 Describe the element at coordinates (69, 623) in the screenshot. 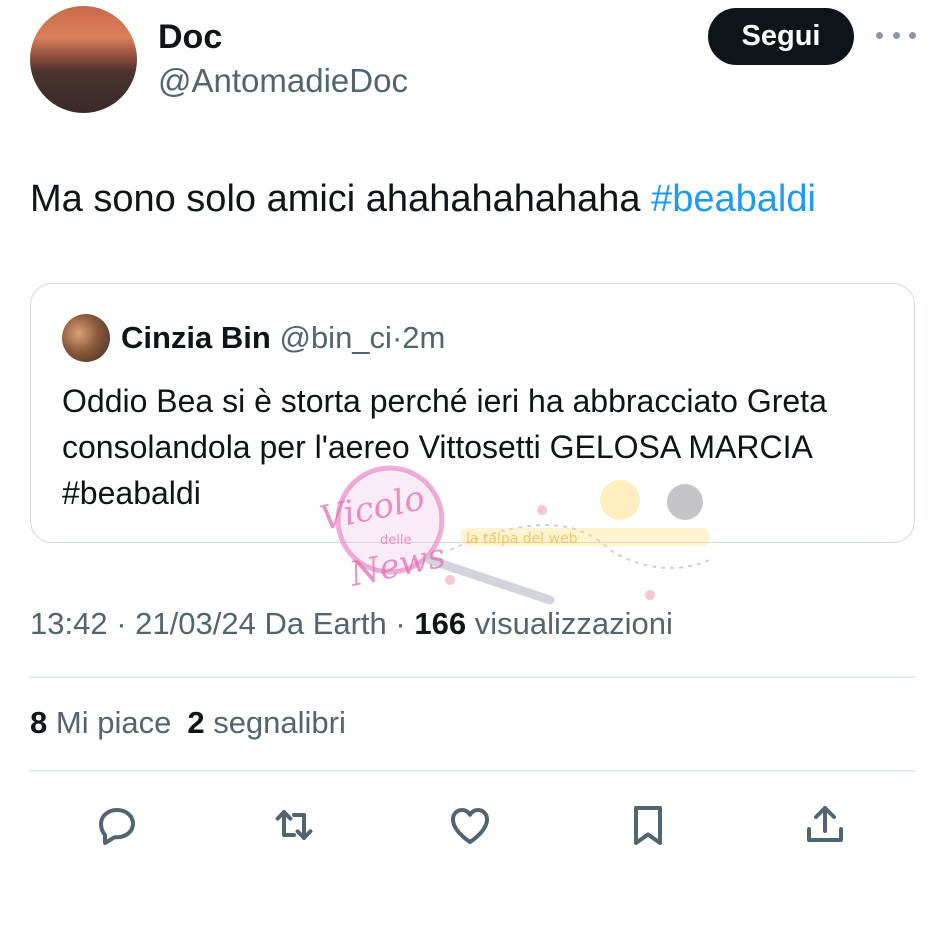

I see `tweet-time: 13:42` at that location.